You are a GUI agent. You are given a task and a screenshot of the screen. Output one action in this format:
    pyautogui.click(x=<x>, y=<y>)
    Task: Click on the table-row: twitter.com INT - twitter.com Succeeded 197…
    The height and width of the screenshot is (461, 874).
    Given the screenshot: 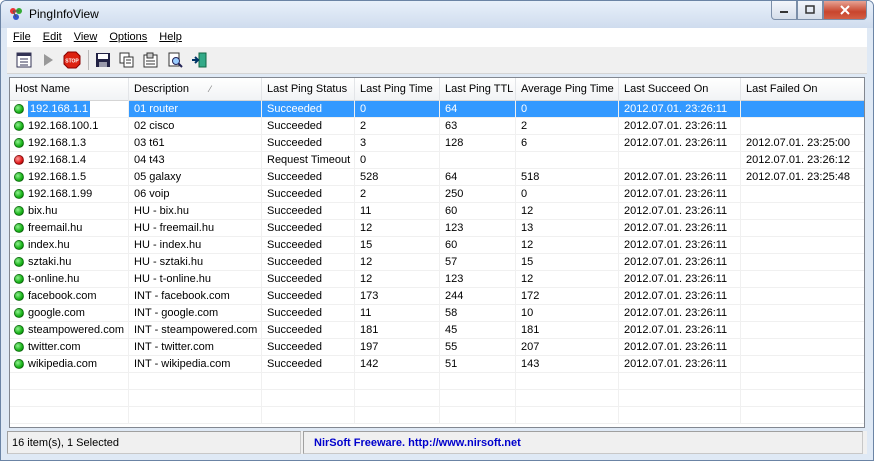 What is the action you would take?
    pyautogui.click(x=437, y=347)
    